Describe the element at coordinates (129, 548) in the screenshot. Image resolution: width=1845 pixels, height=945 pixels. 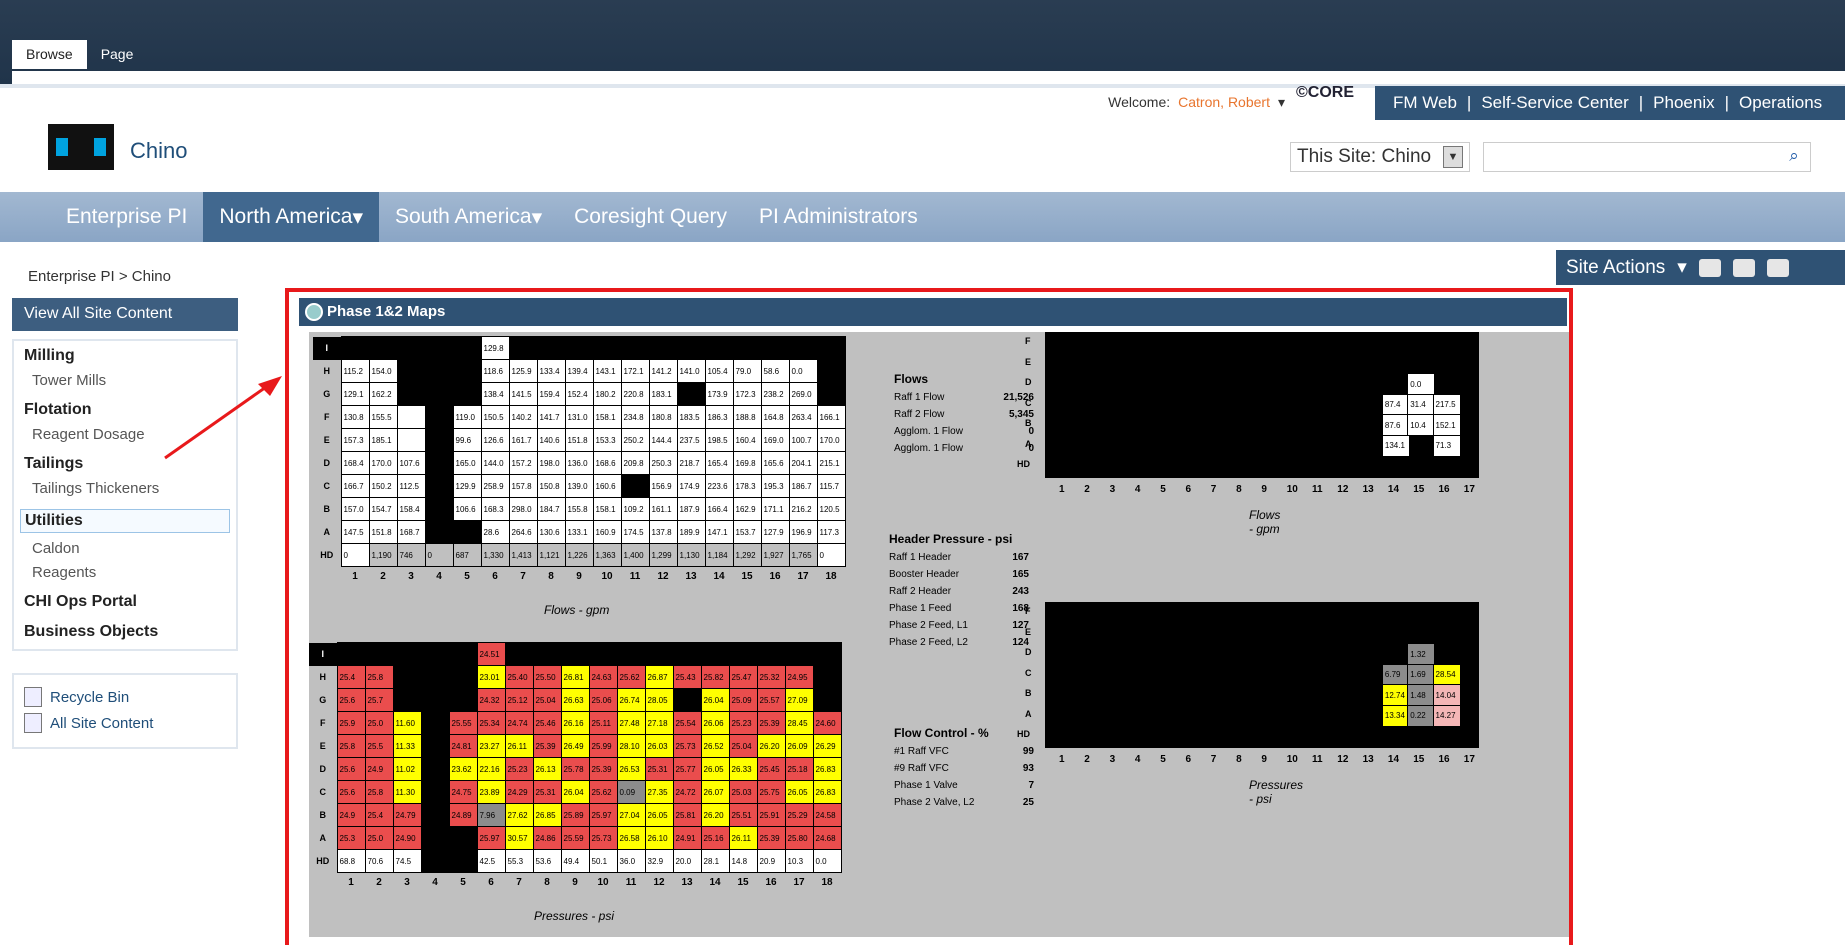
I see `quick-launch-item: Caldon` at that location.